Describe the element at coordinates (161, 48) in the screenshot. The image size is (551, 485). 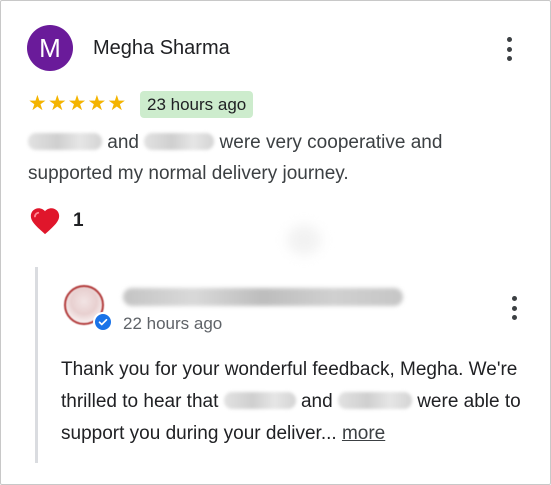
I see `reviewer-name: Megha Sharma` at that location.